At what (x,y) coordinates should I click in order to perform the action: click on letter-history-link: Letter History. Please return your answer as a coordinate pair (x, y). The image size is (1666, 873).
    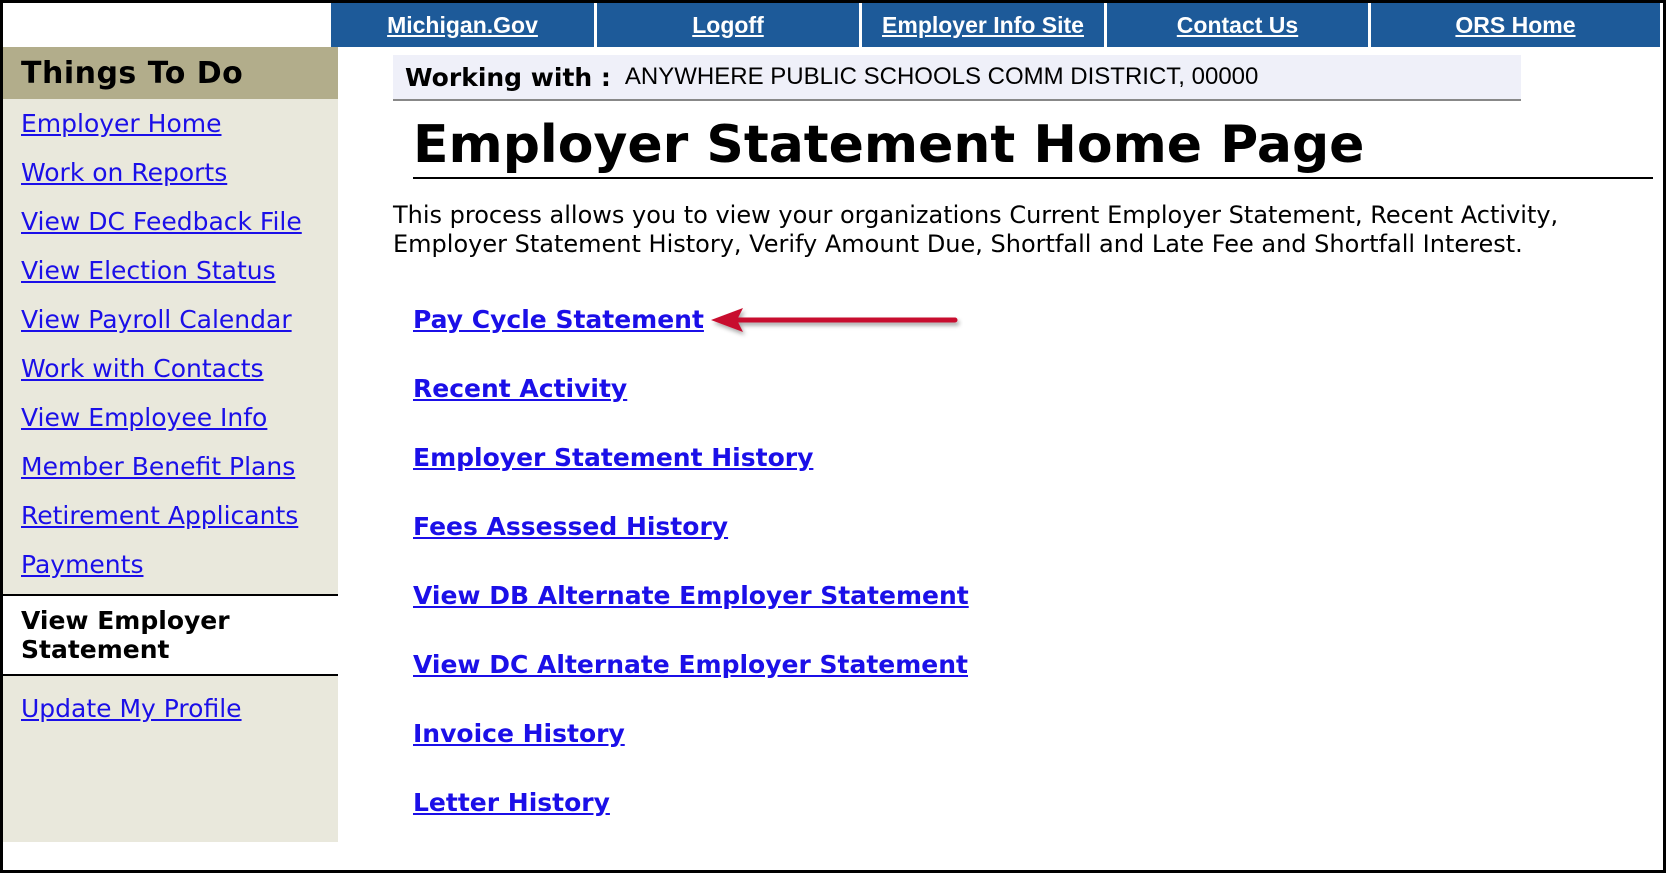
    Looking at the image, I should click on (511, 802).